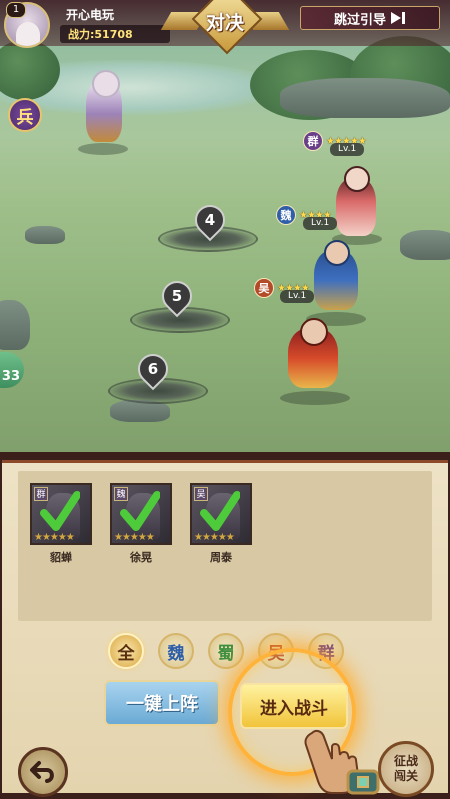  I want to click on formation-slot-6: 6, so click(158, 375).